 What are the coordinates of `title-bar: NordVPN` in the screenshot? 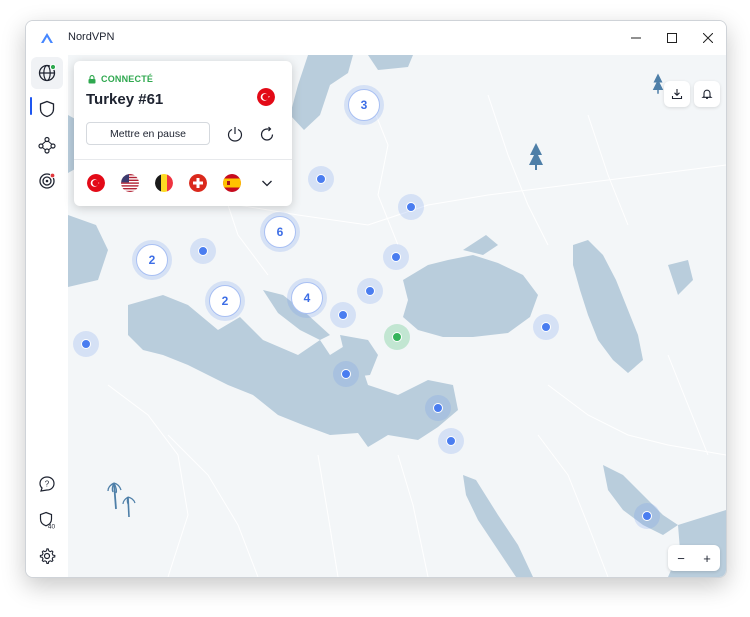 It's located at (376, 38).